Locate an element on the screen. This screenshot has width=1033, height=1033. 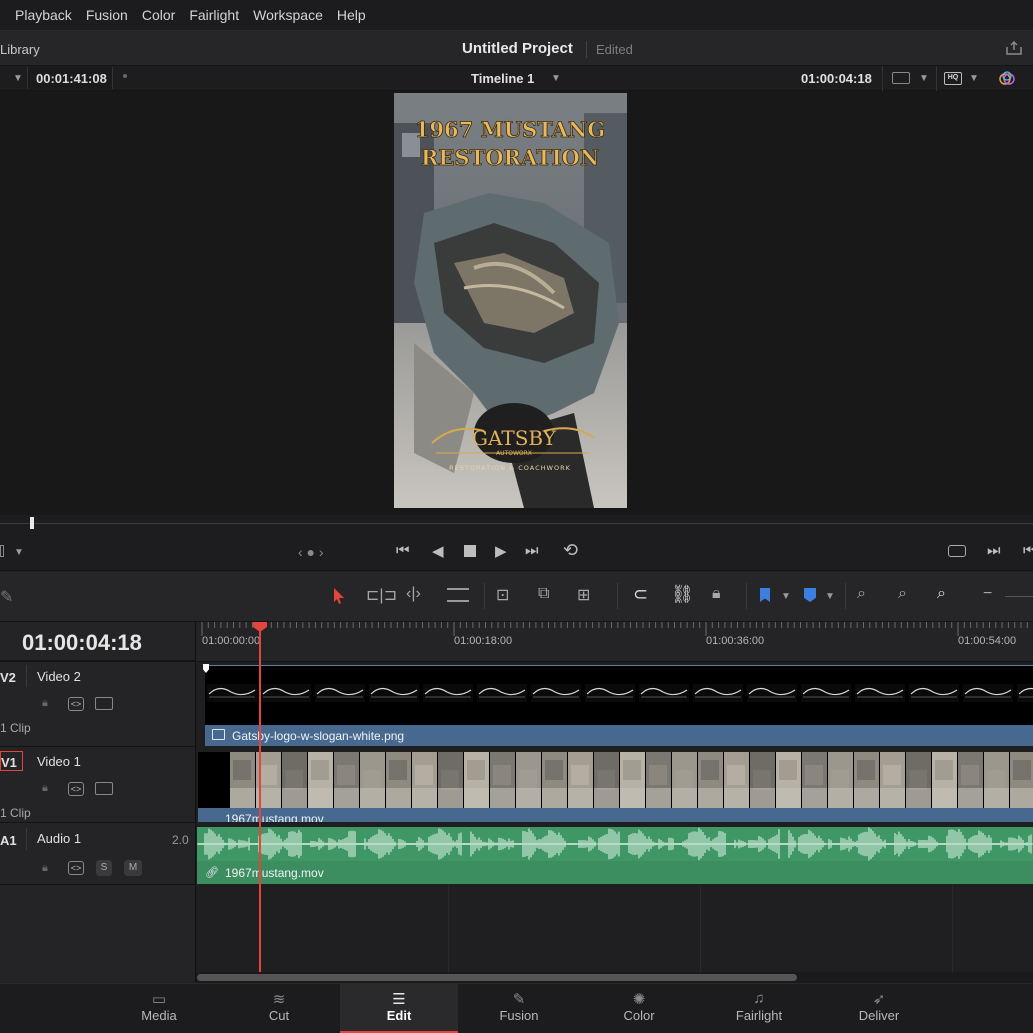
clip-label-v1: 1967mustang.mov is located at coordinates (615, 815).